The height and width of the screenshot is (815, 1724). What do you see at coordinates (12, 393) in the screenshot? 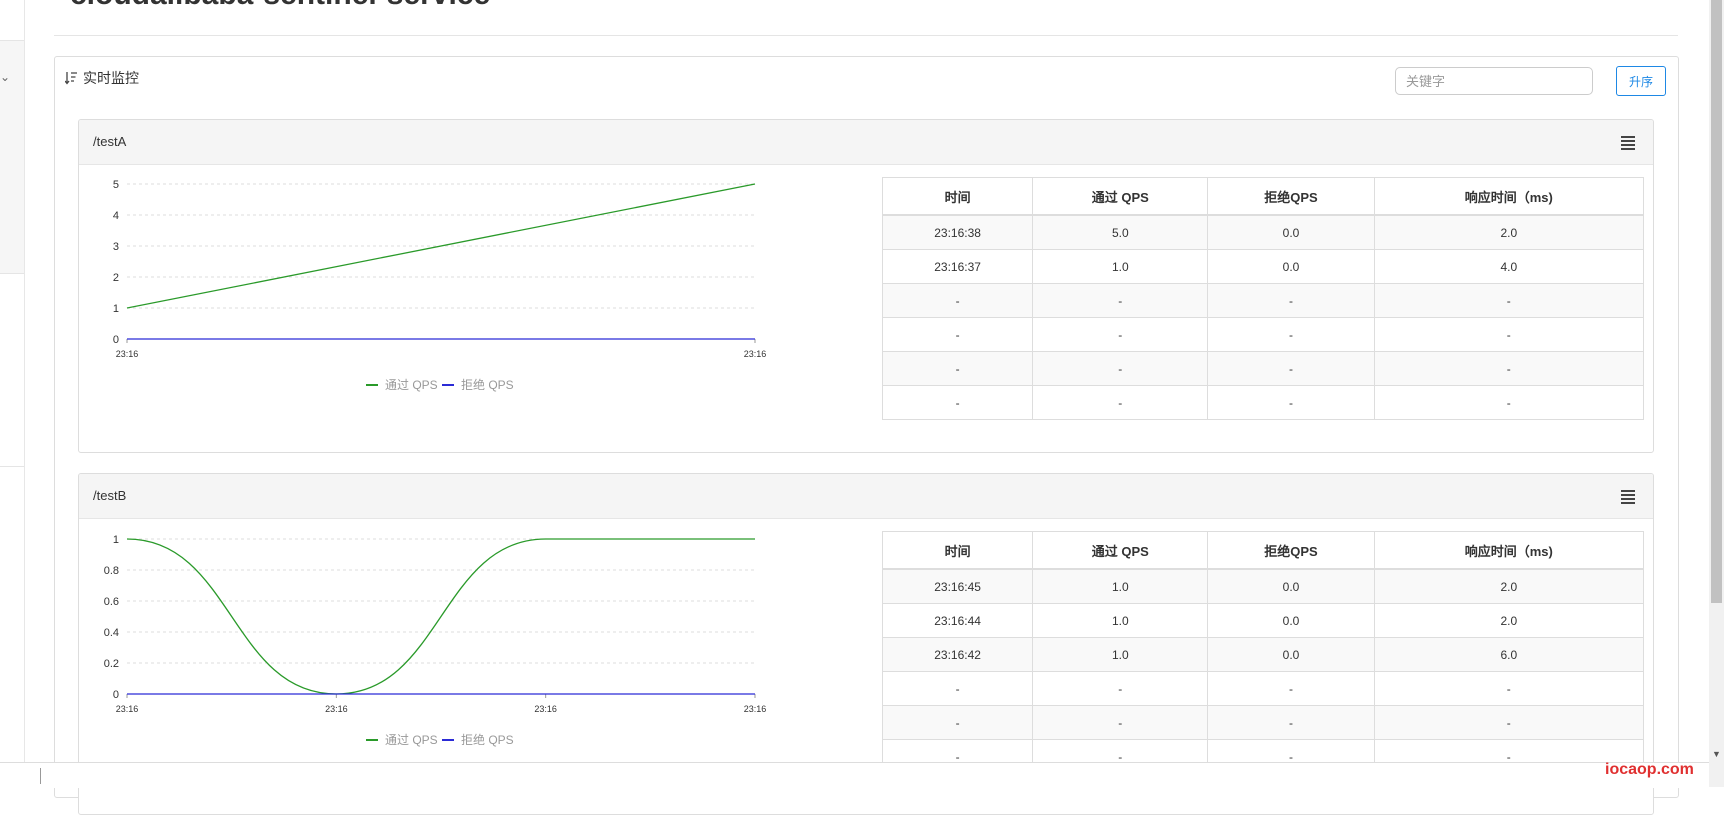
I see `sidebar: ⌄` at bounding box center [12, 393].